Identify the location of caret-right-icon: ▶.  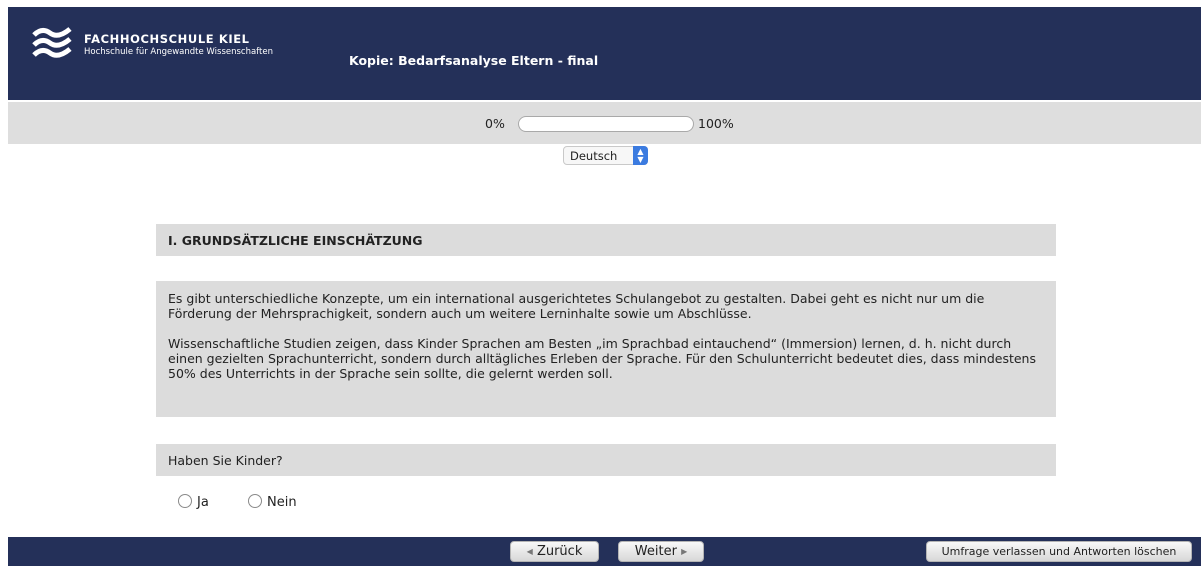
(684, 551).